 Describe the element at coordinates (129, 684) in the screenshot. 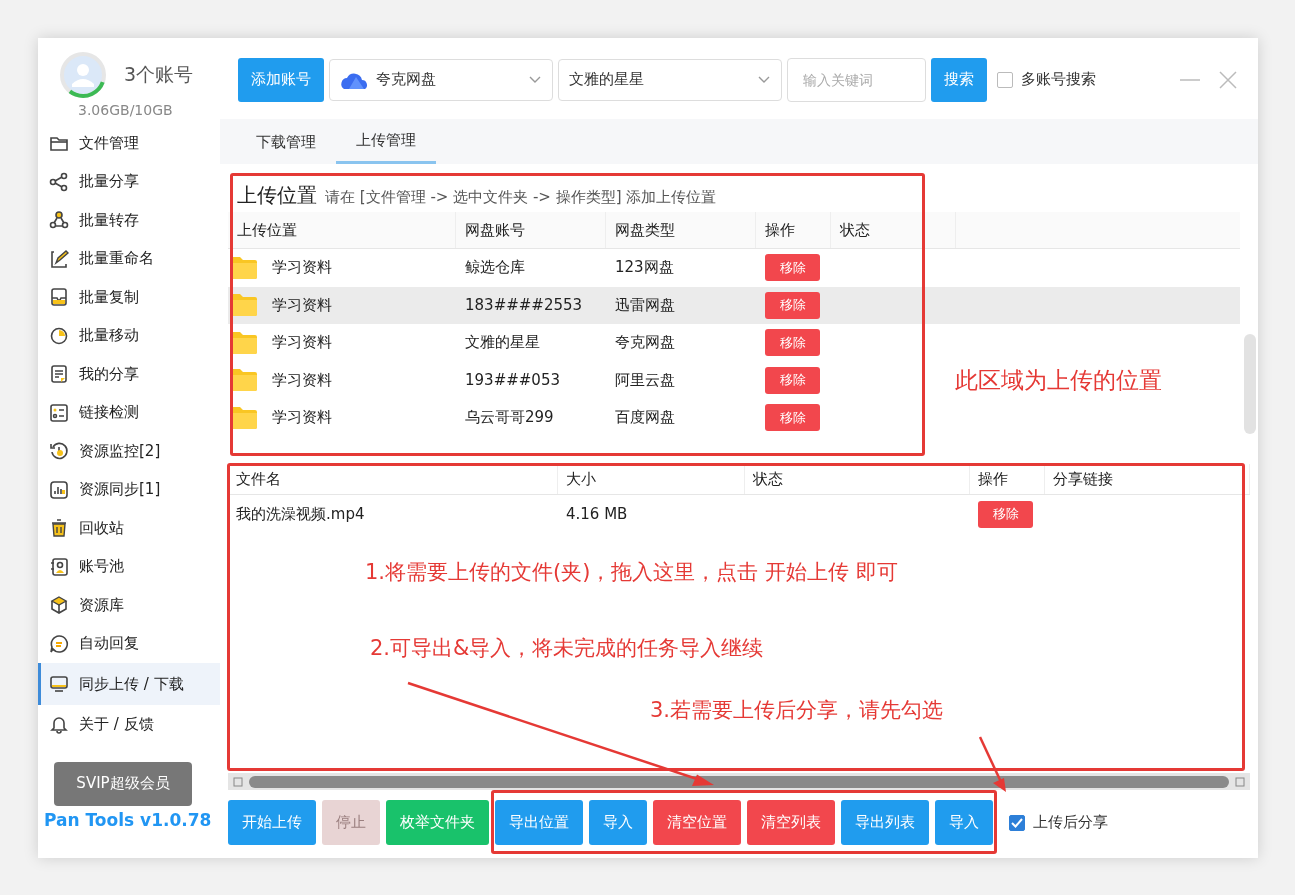

I see `sidebar-item: 同步上传 / 下载` at that location.